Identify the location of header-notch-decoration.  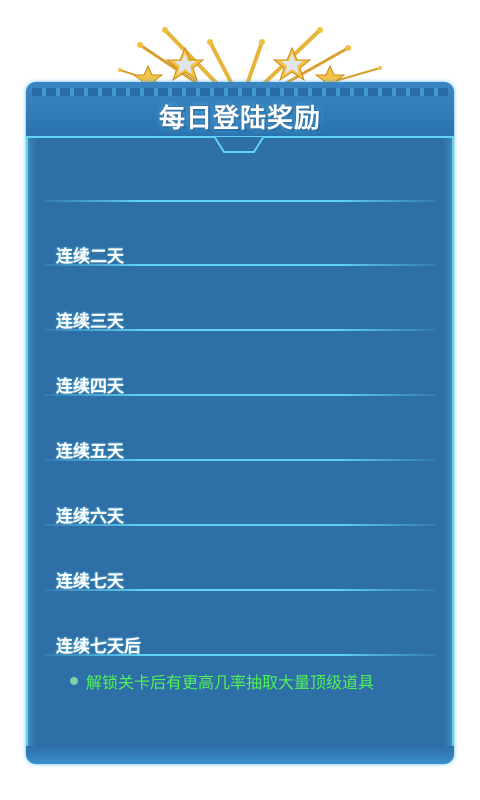
(239, 144).